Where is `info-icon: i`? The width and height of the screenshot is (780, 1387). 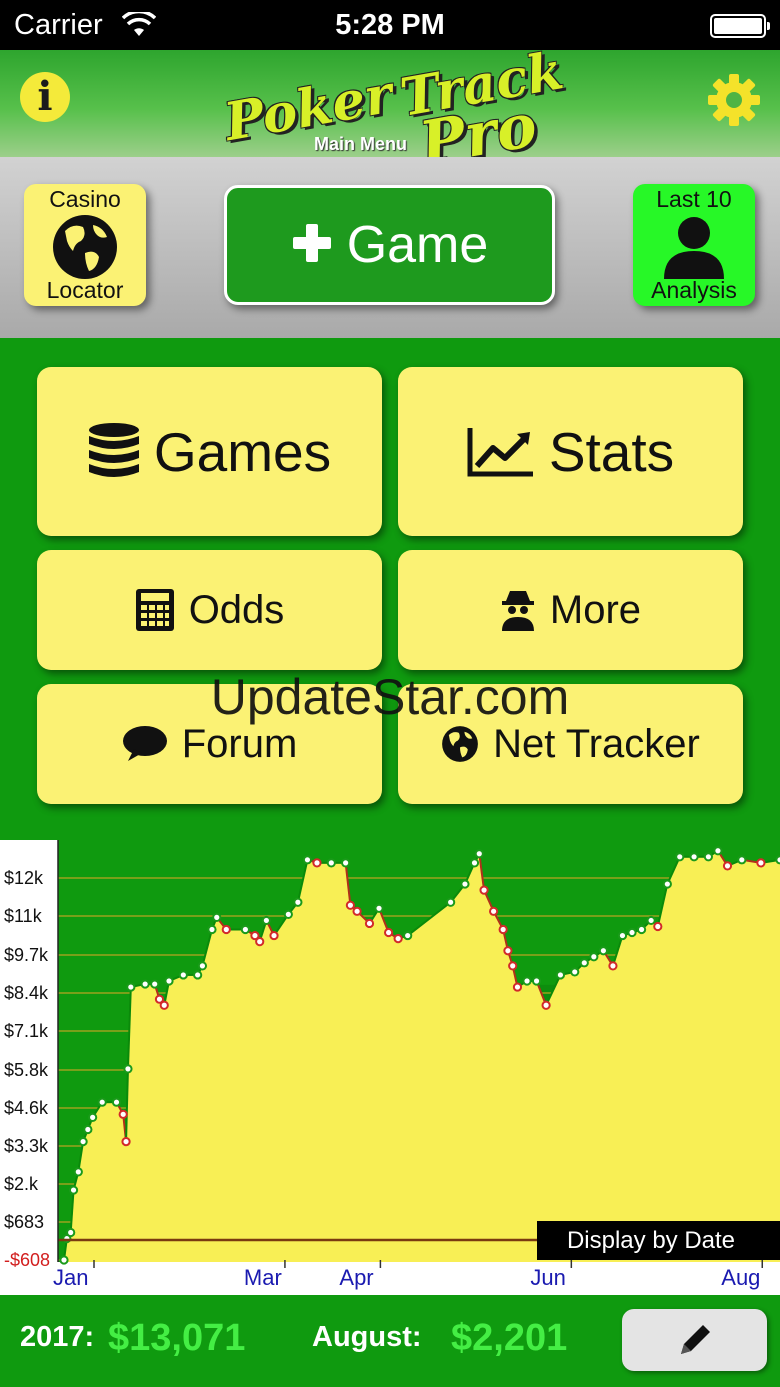
info-icon: i is located at coordinates (45, 96).